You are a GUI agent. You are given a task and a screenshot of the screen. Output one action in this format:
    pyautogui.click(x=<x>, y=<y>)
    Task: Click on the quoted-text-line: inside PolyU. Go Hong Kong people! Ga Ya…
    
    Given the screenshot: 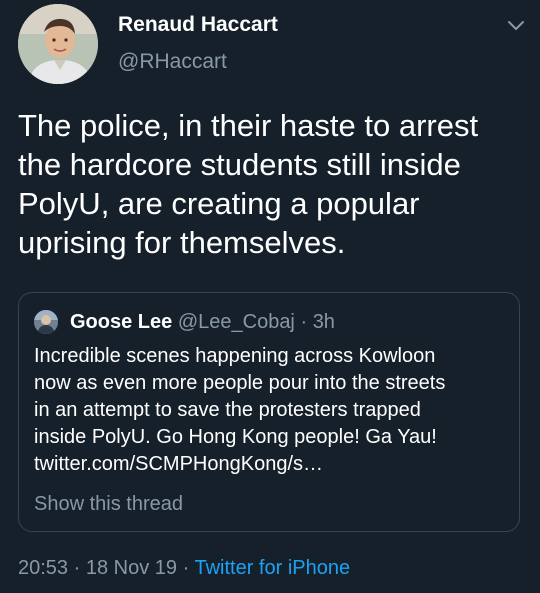 What is the action you would take?
    pyautogui.click(x=235, y=437)
    